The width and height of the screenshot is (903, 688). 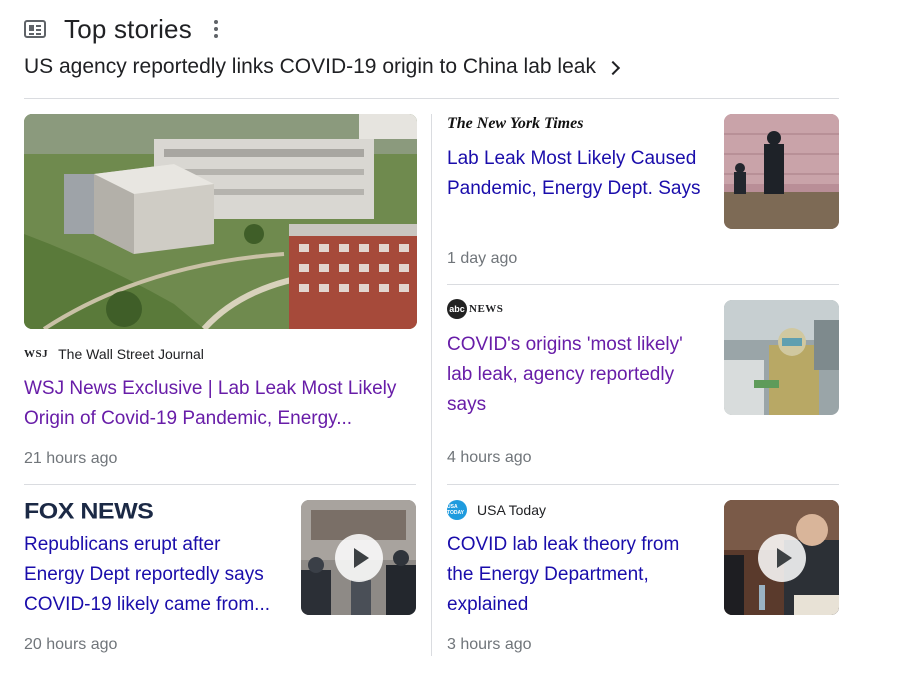 I want to click on abc-logo: abc, so click(x=457, y=309).